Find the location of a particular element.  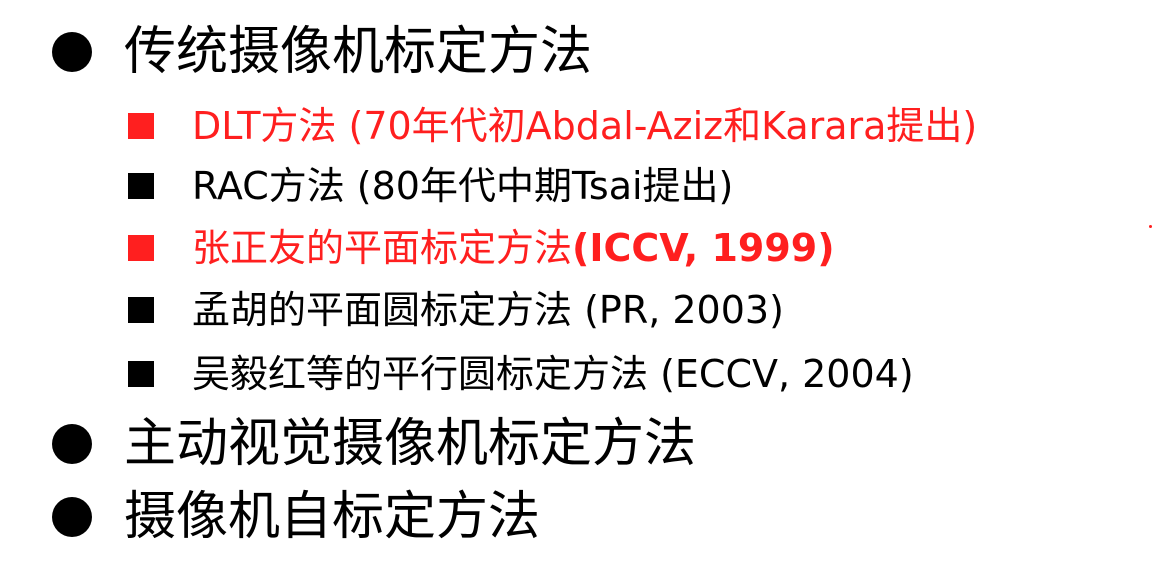

list-item-wu-parallel-circles-method: 吴毅红等的平行圆标定方法 (ECCV, 2004) is located at coordinates (521, 374).